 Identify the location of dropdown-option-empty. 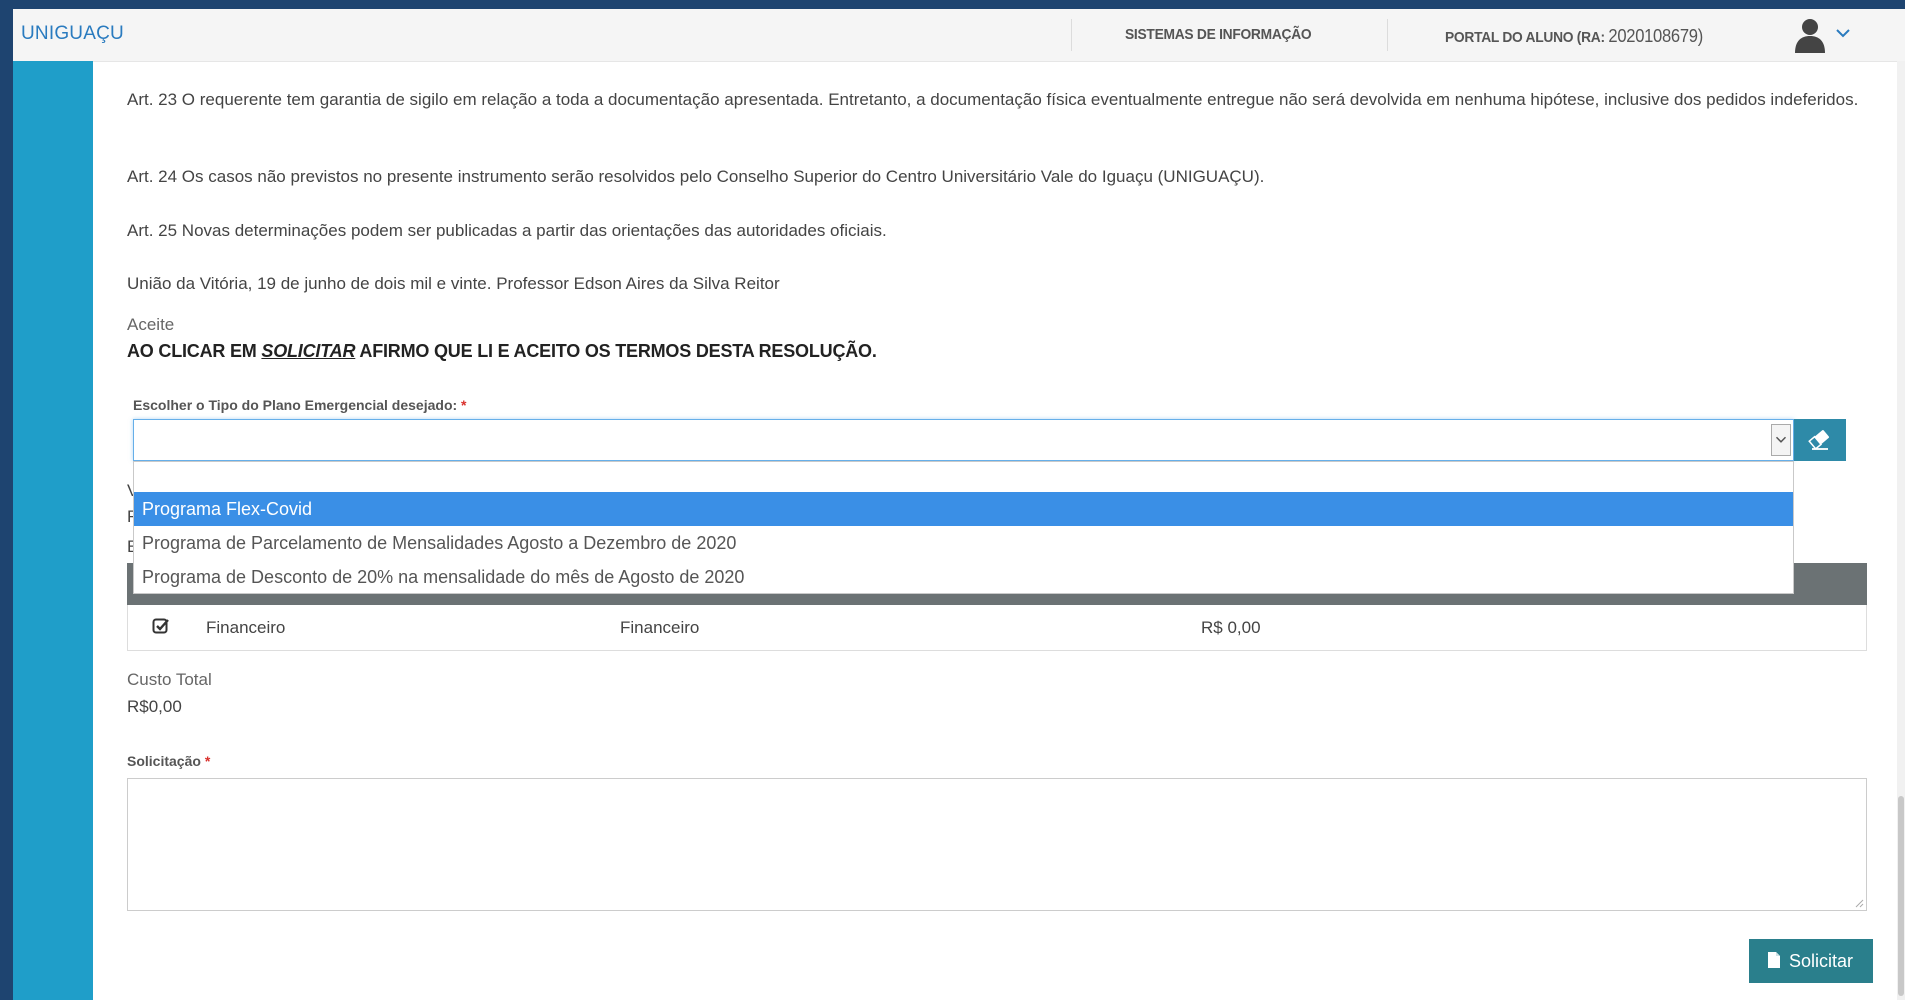
(963, 477).